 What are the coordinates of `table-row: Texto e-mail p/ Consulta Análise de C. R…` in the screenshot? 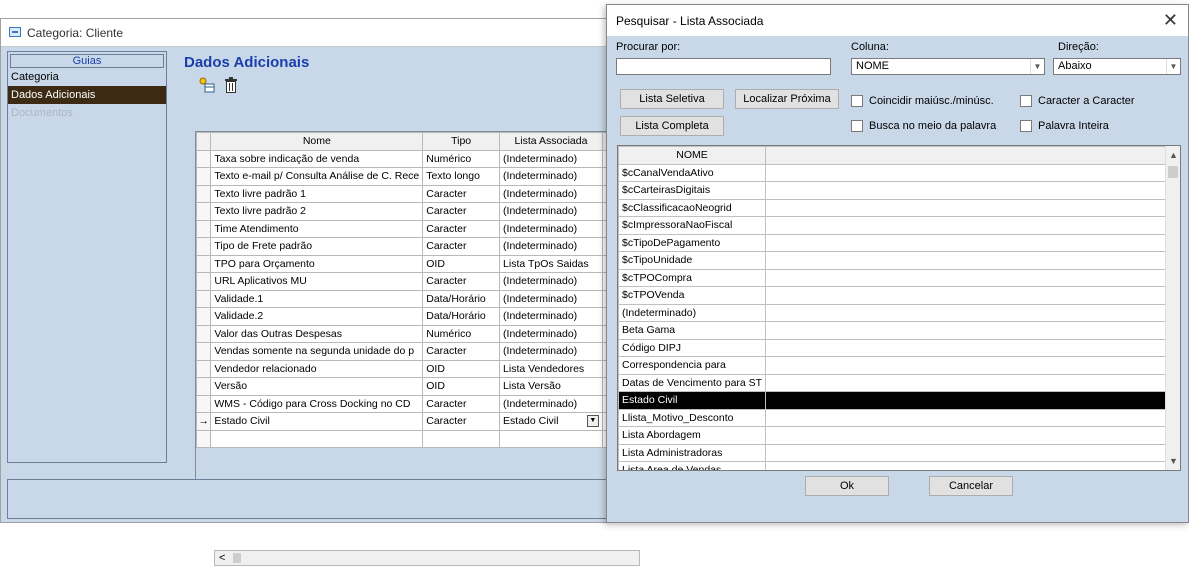 It's located at (408, 176).